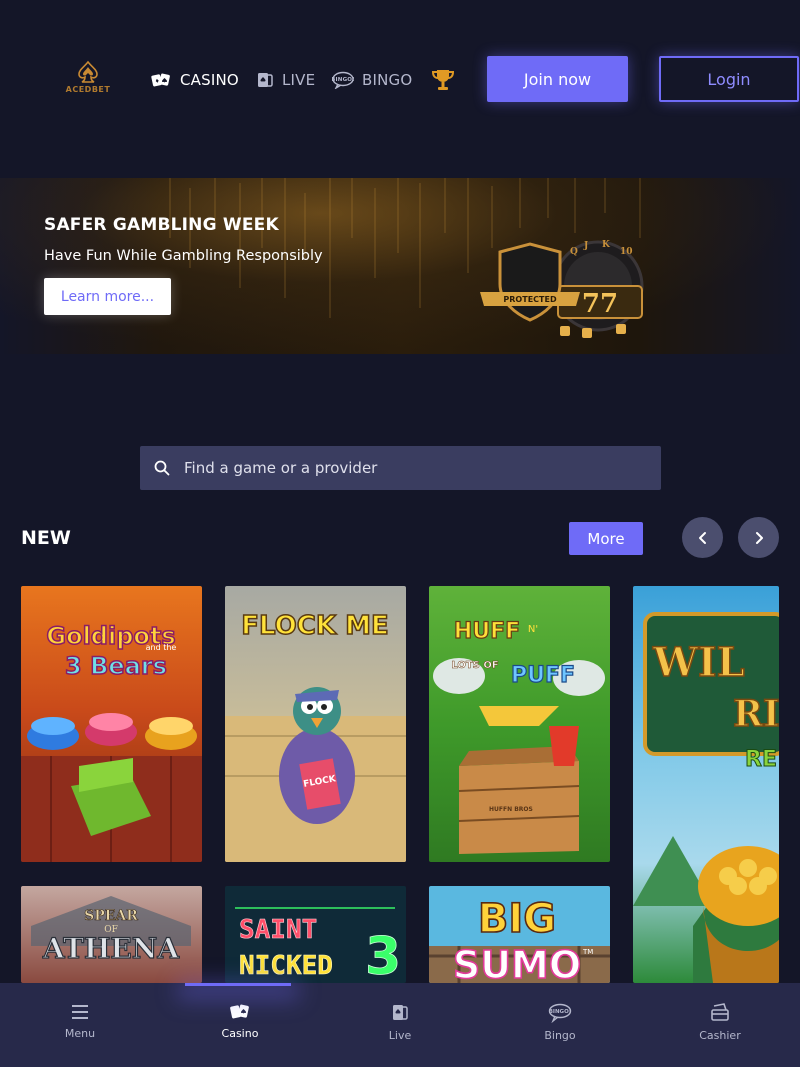 This screenshot has height=1067, width=800. I want to click on huff-n-puff-artwork: HUFFN BROS HUFF N' LOTS OF PUFF, so click(519, 724).